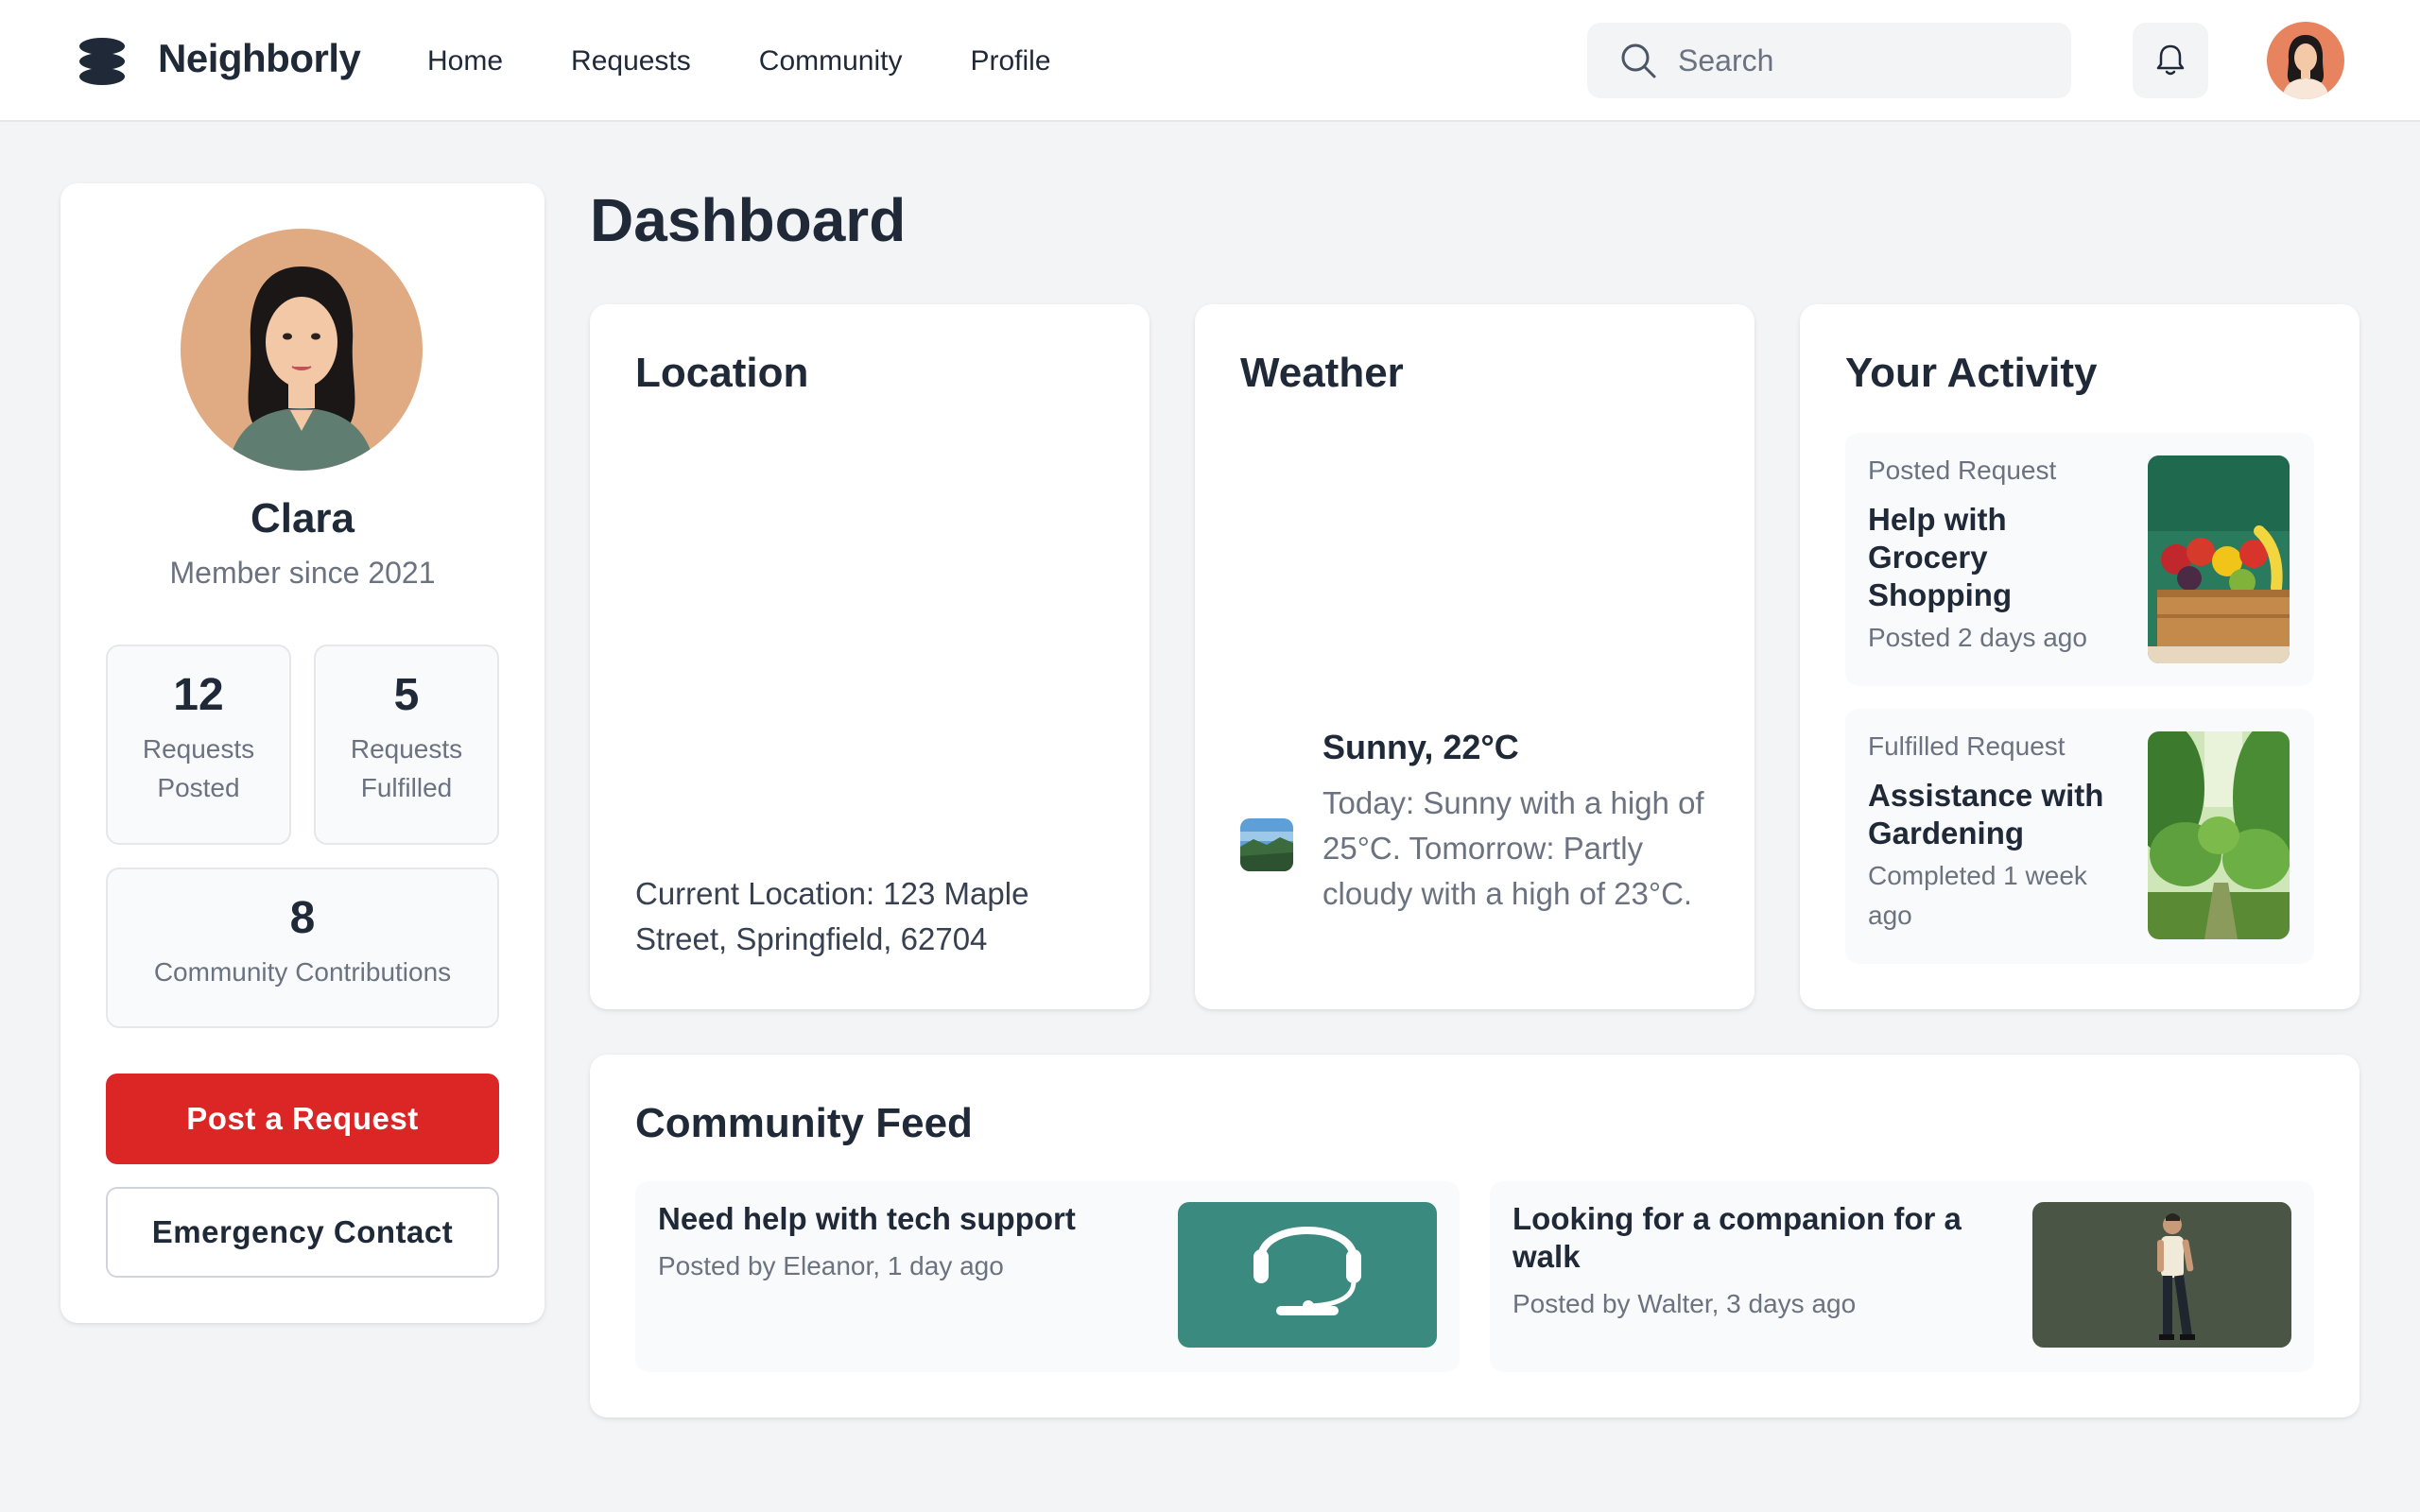 The width and height of the screenshot is (2420, 1512). What do you see at coordinates (722, 373) in the screenshot?
I see `location-title: Location` at bounding box center [722, 373].